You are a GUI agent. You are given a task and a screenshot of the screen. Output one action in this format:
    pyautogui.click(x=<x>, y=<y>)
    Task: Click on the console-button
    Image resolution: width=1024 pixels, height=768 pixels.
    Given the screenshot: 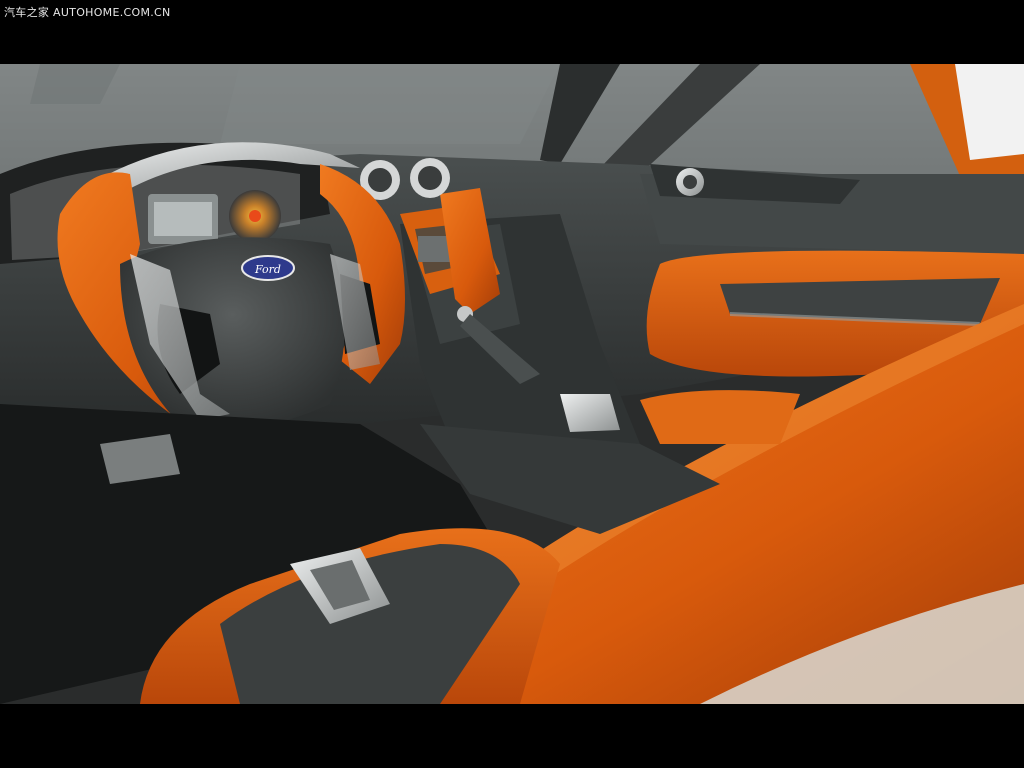 What is the action you would take?
    pyautogui.click(x=590, y=413)
    